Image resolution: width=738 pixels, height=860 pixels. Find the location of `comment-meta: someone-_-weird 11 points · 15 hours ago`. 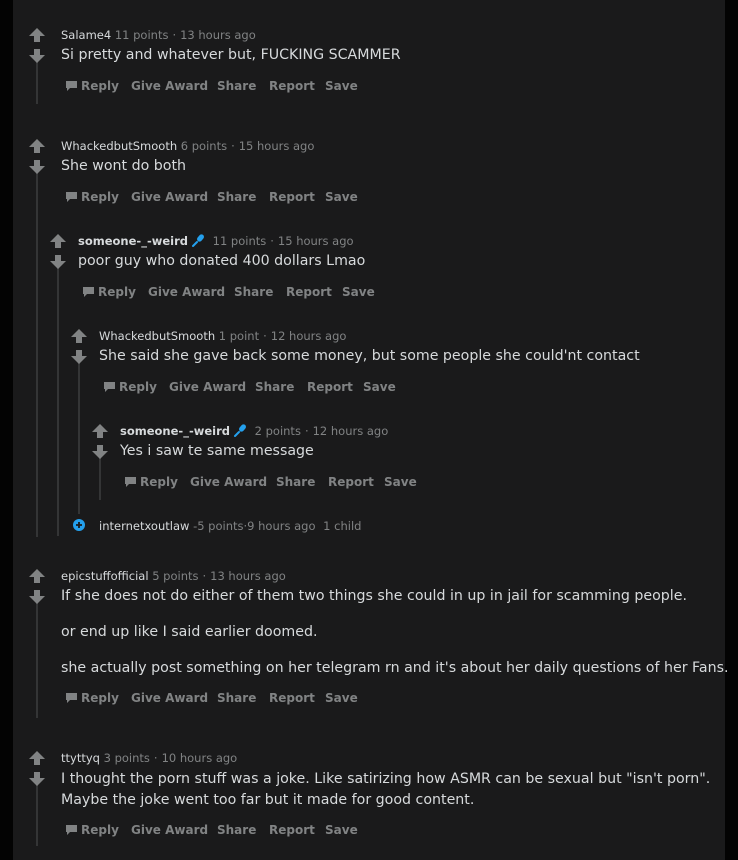

comment-meta: someone-_-weird 11 points · 15 hours ago is located at coordinates (216, 241).